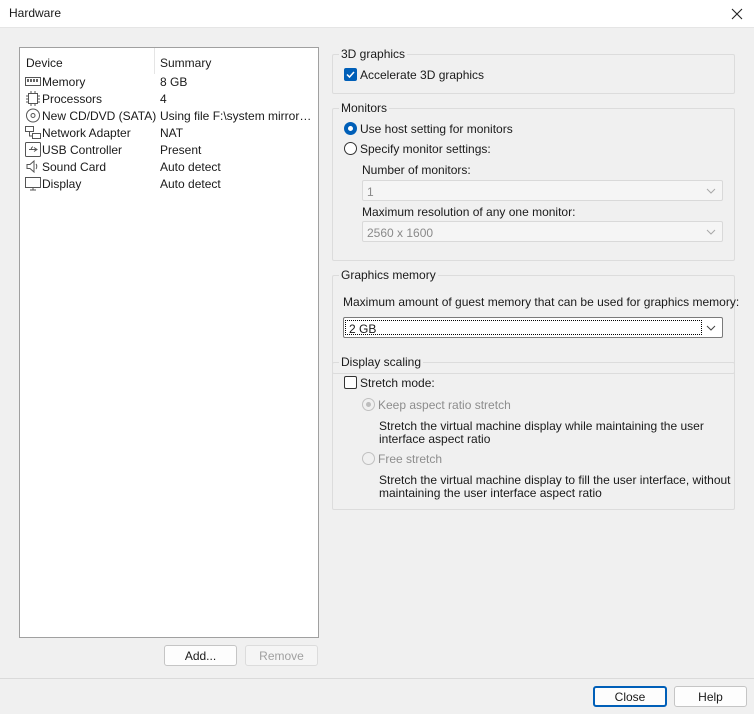  I want to click on column-separator, so click(154, 61).